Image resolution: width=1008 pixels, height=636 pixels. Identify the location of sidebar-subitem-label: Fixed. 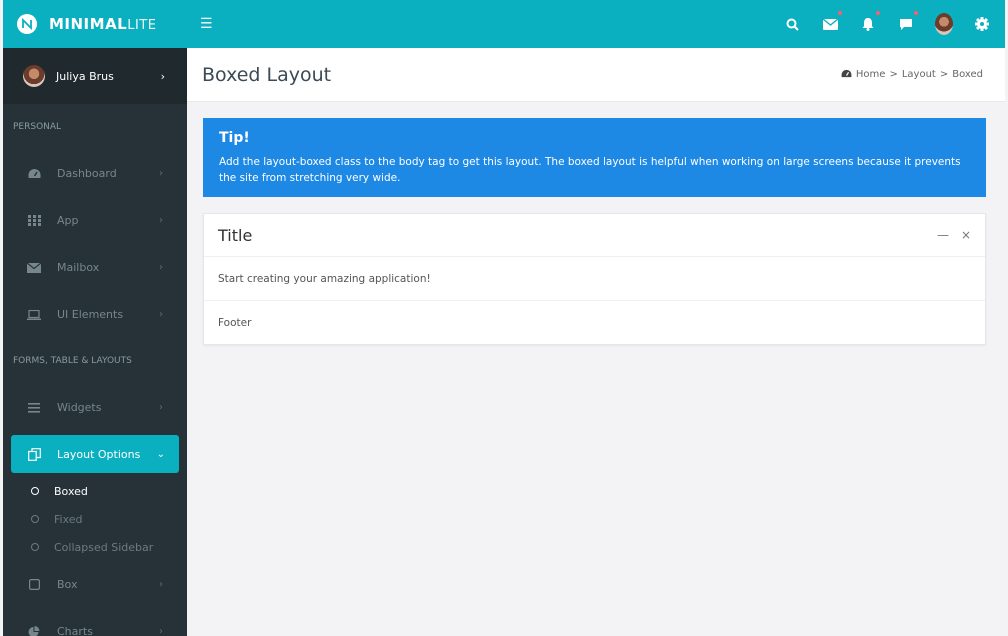
(68, 519).